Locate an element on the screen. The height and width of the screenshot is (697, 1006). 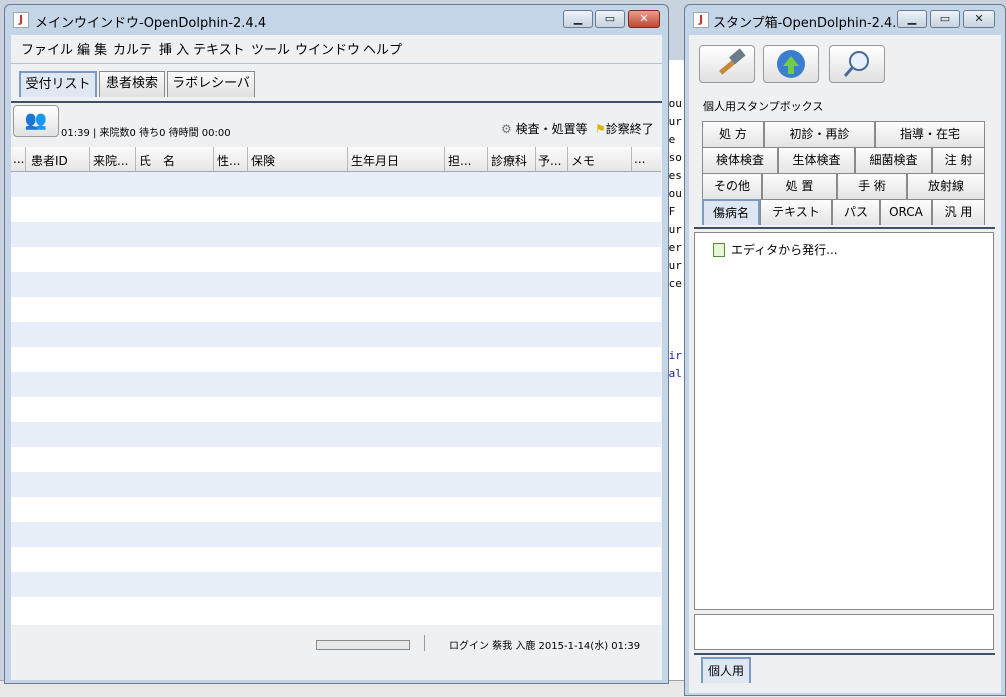
main-window-title: メインウインドウ-OpenDolphin-2.4.4 is located at coordinates (151, 23).